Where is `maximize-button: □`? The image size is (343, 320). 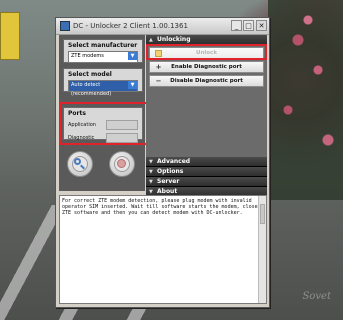
maximize-button: □ is located at coordinates (248, 25).